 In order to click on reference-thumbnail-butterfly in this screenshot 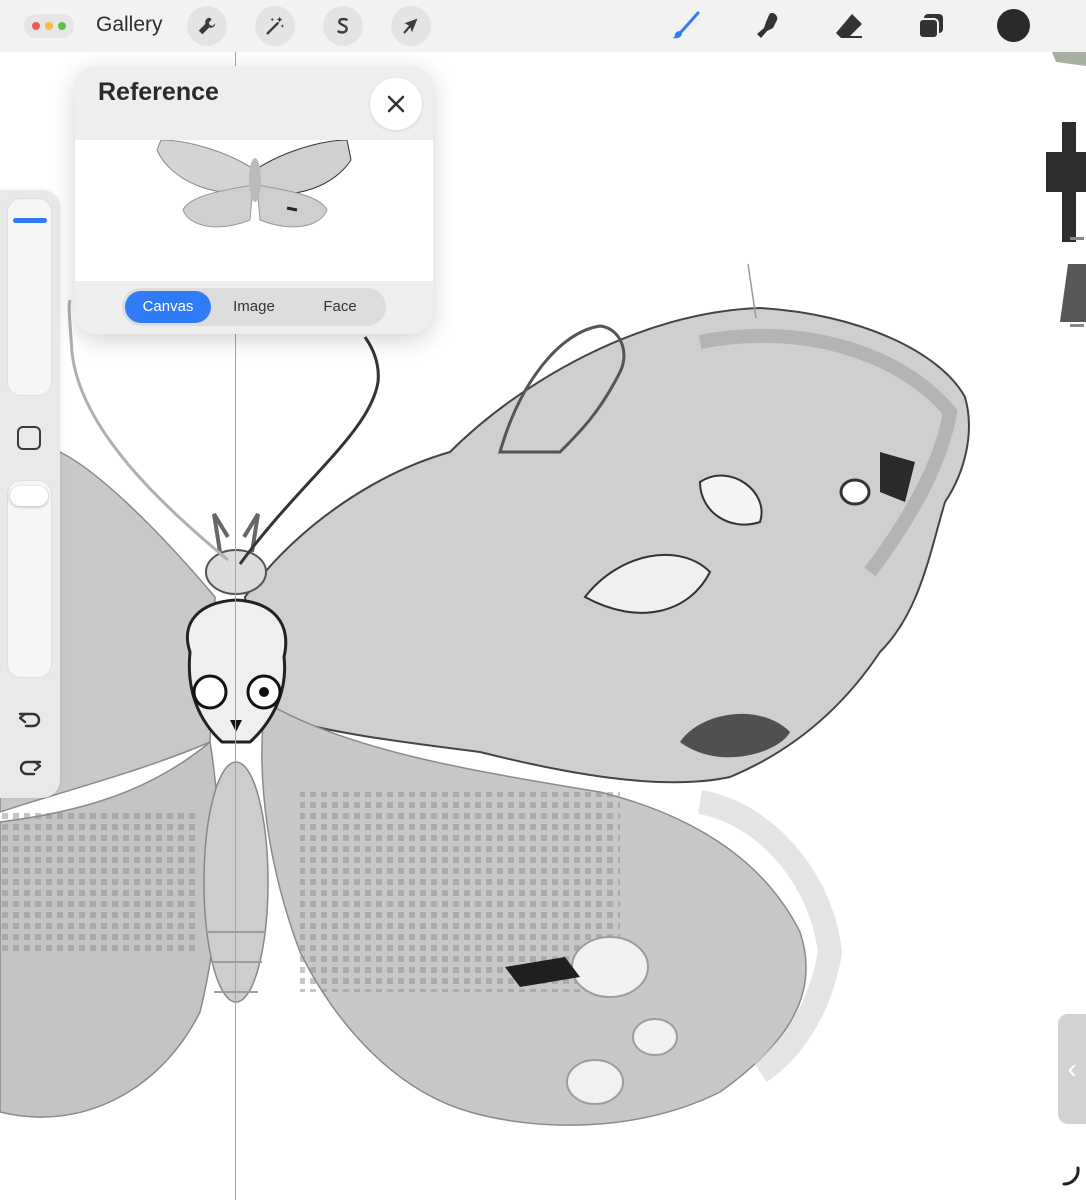, I will do `click(254, 184)`.